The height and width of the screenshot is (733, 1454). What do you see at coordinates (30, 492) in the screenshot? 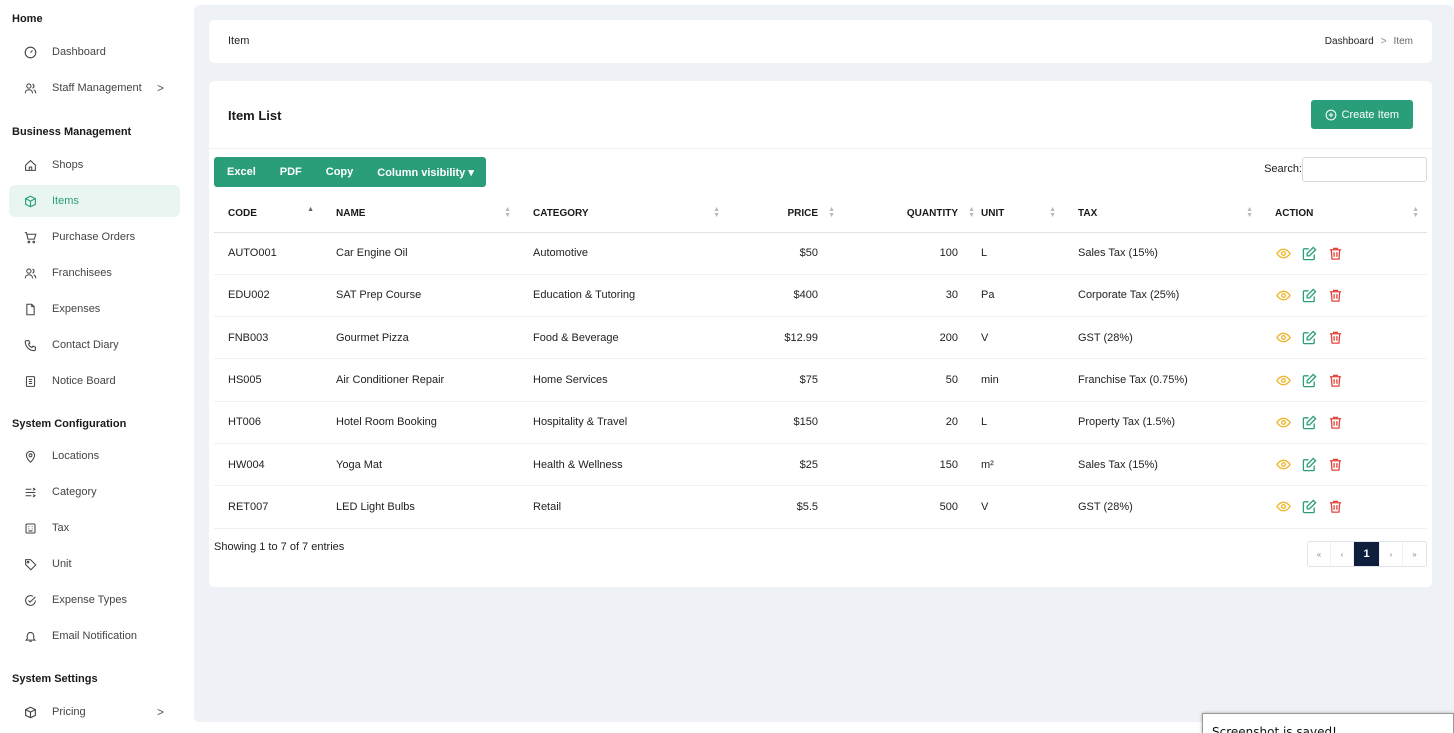
I see `category-icon` at bounding box center [30, 492].